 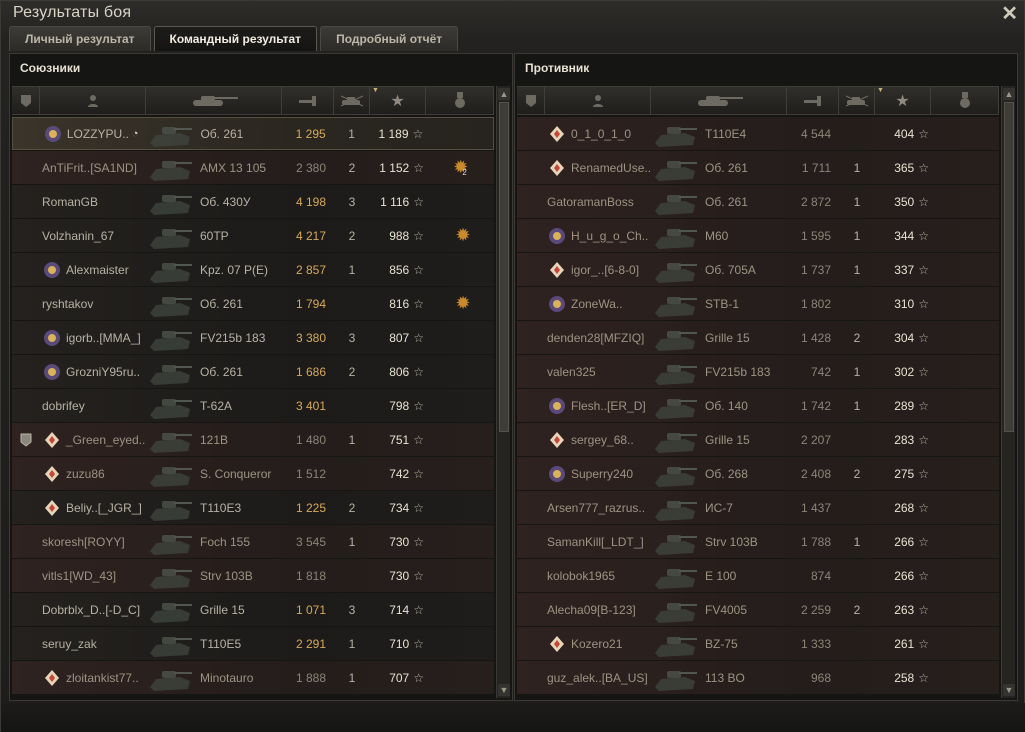 What do you see at coordinates (758, 303) in the screenshot?
I see `player-row: ZoneWa.. STB-1 1 802 310 ☆` at bounding box center [758, 303].